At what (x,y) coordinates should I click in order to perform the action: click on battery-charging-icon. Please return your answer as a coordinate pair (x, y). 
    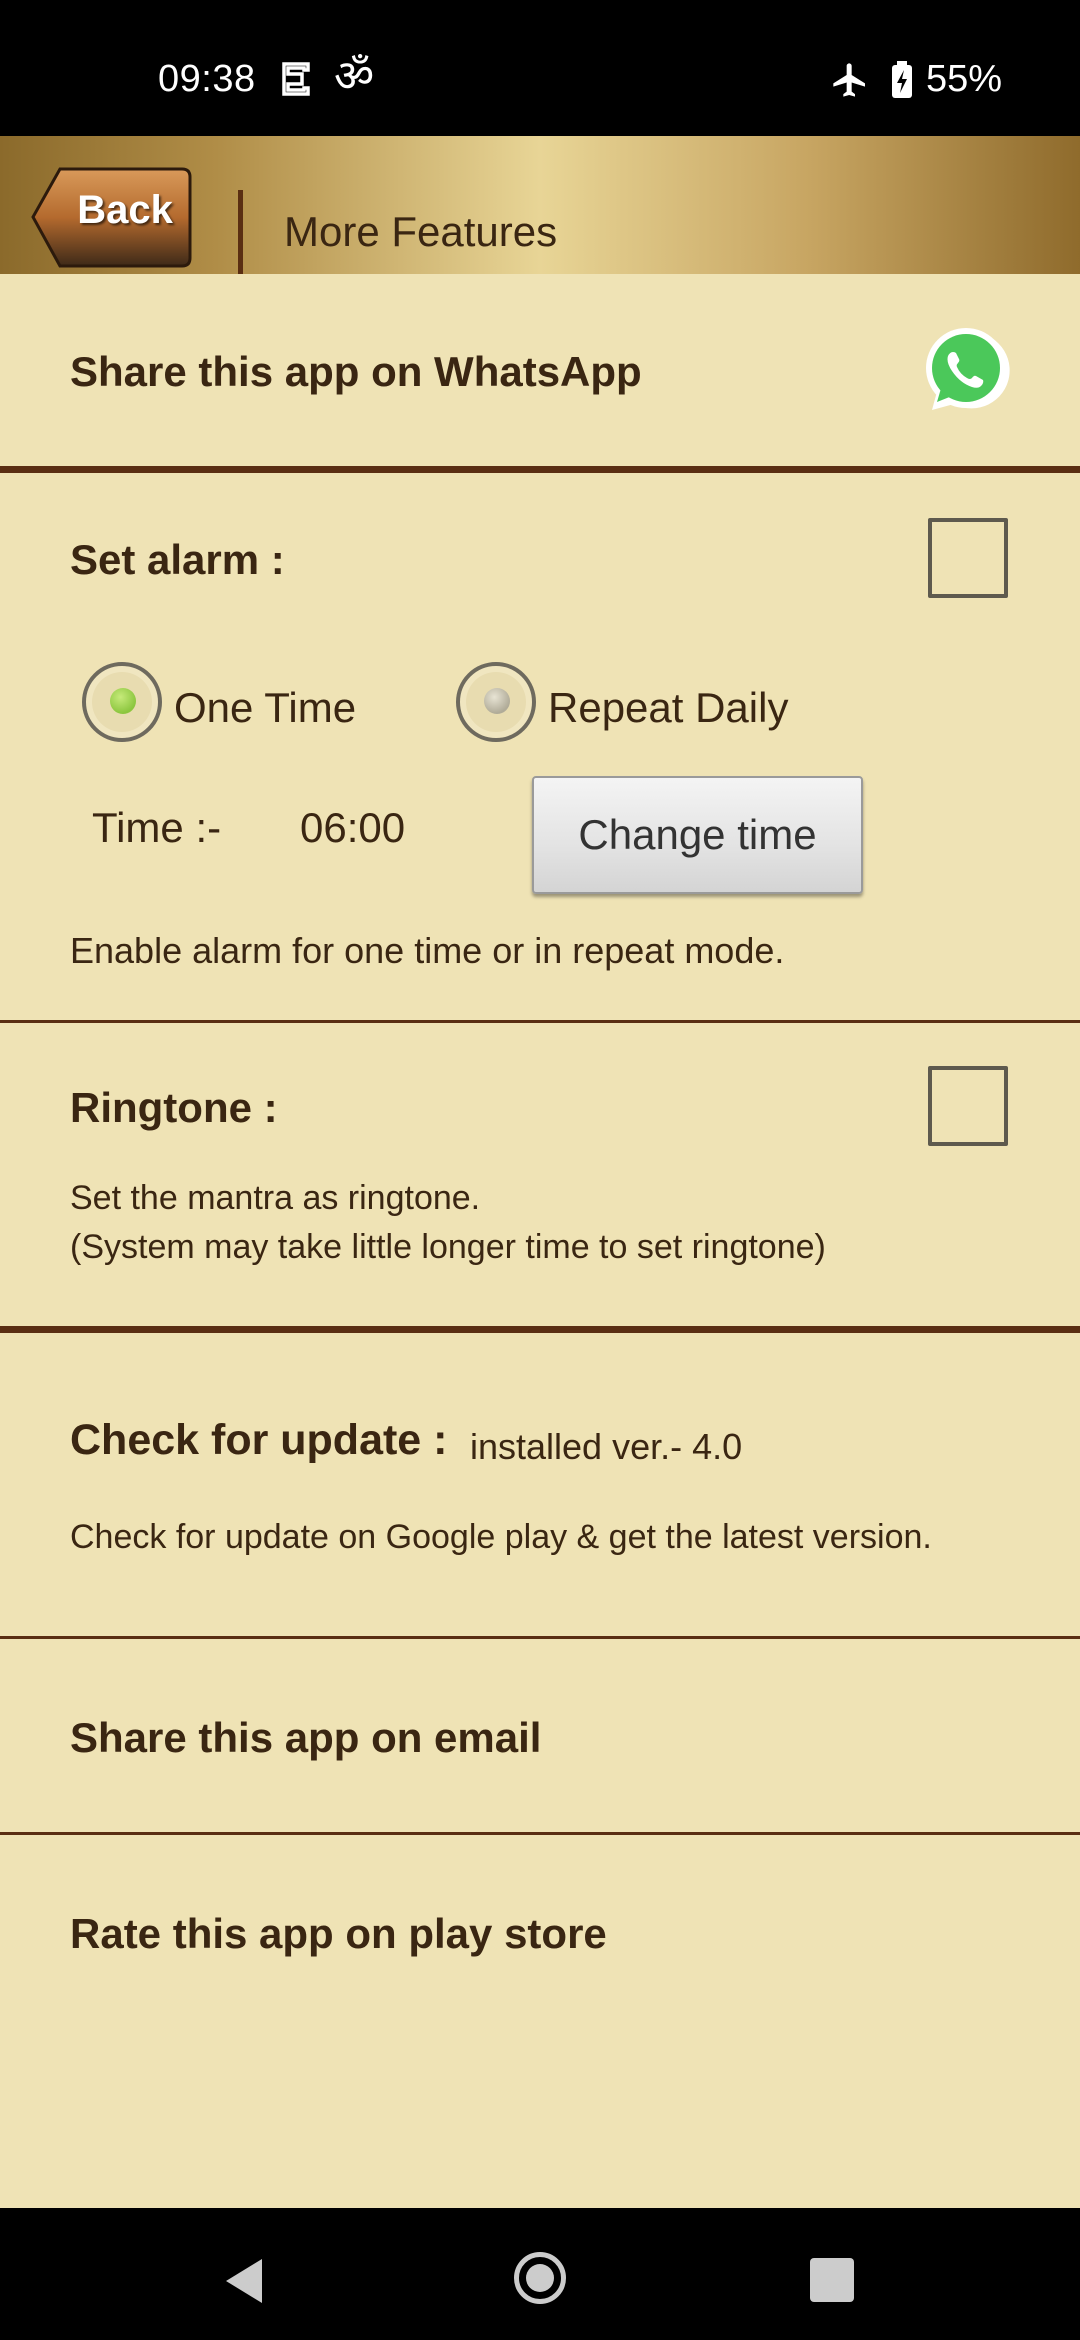
    Looking at the image, I should click on (902, 80).